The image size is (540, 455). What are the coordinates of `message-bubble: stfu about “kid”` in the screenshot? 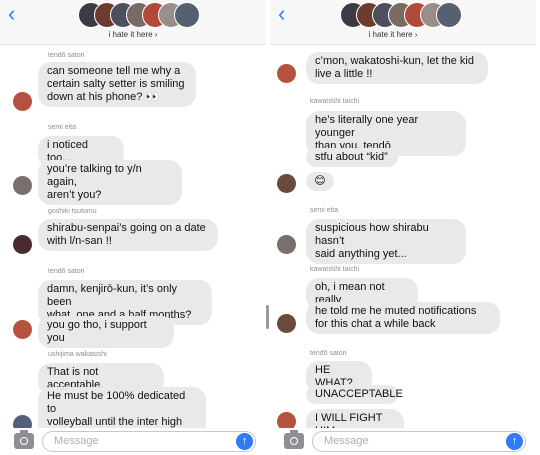 It's located at (352, 157).